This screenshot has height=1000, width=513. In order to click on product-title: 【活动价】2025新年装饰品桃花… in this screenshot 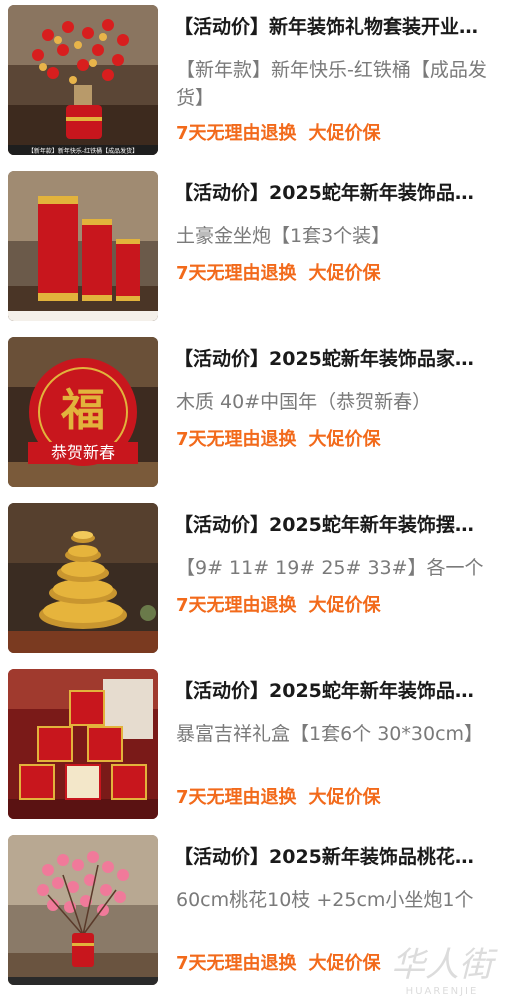, I will do `click(341, 857)`.